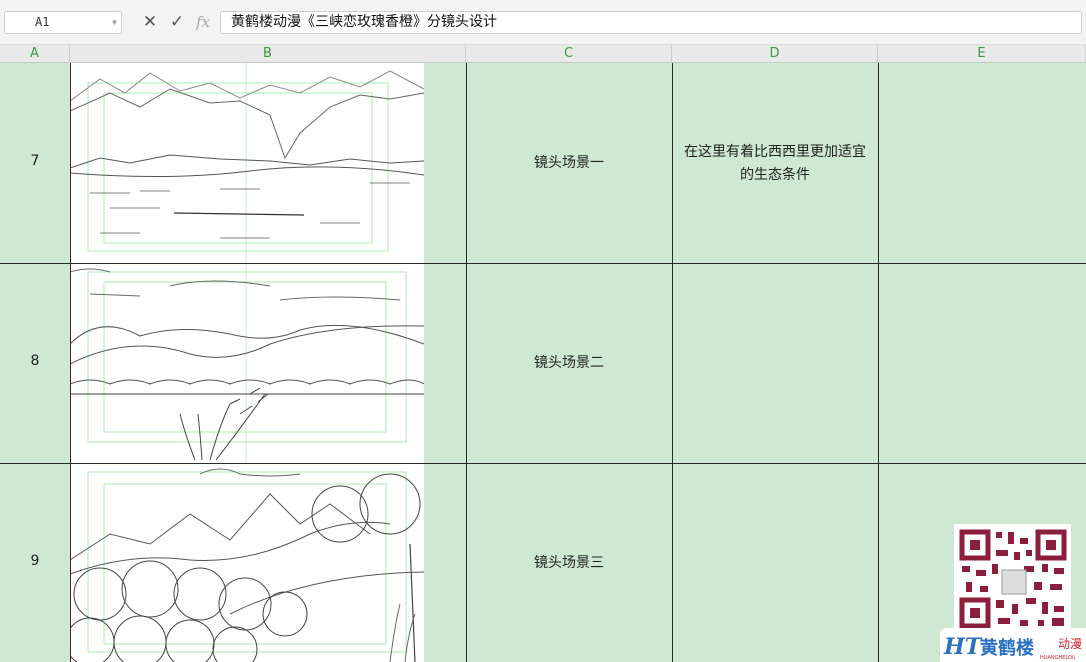  I want to click on row-number-7: 7, so click(35, 161).